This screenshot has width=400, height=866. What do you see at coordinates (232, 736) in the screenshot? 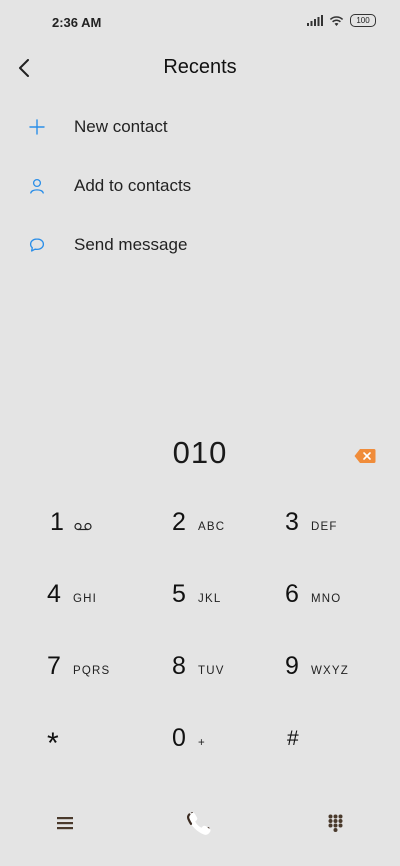
I see `key-0: 0 +` at bounding box center [232, 736].